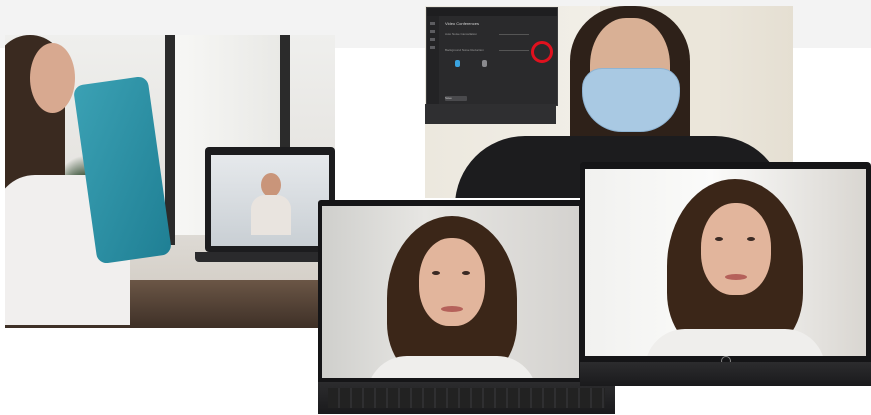  I want to click on laptop-on-desk, so click(270, 199).